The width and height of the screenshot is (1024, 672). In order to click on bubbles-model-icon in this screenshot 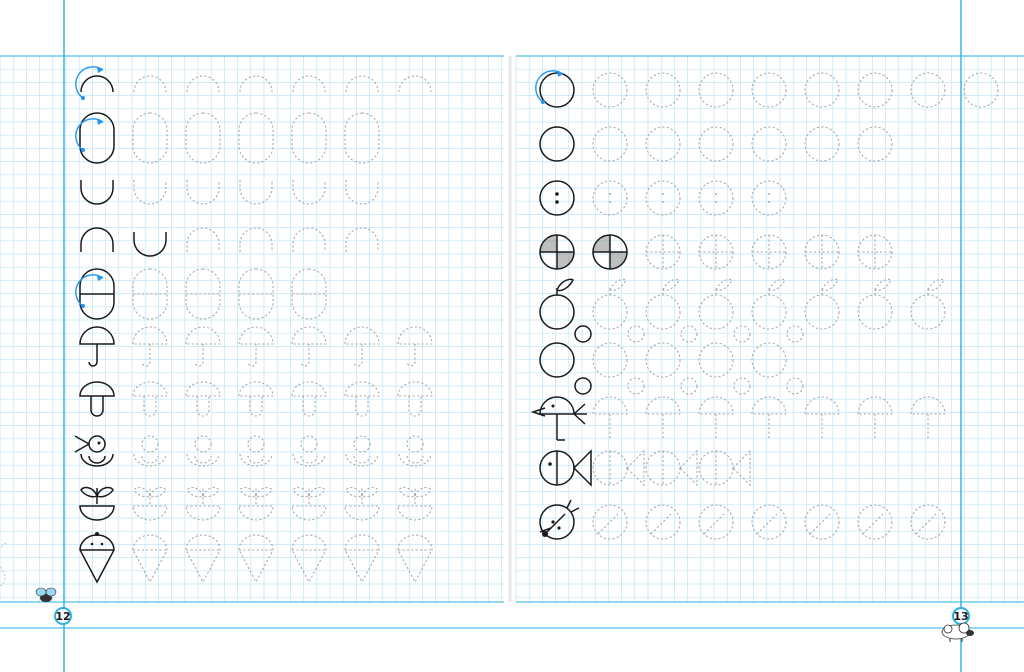, I will do `click(565, 360)`.